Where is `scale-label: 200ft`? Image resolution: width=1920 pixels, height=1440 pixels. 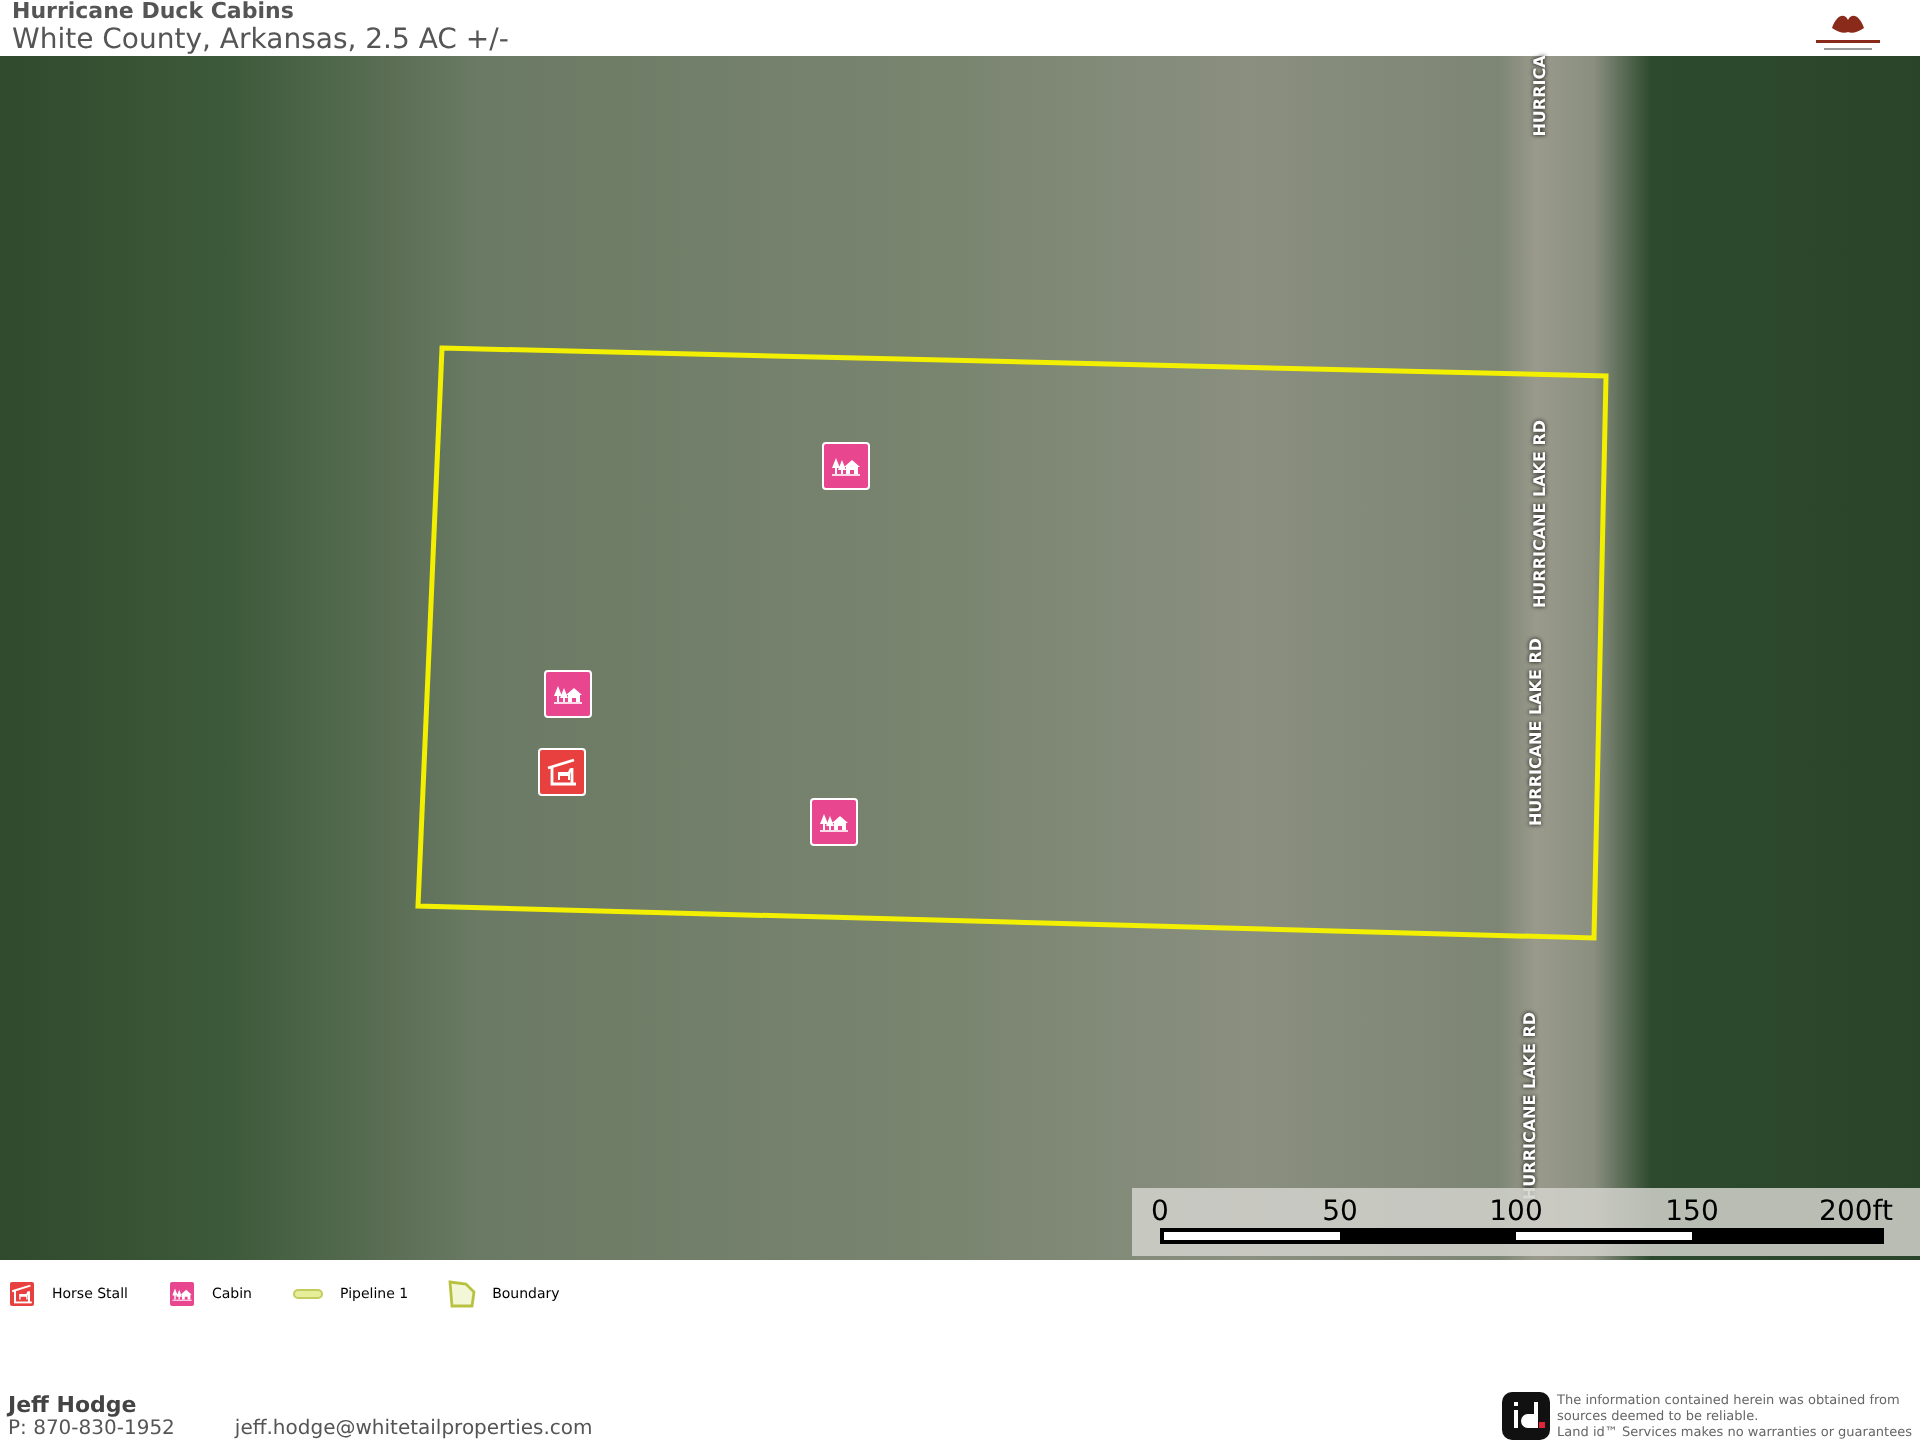 scale-label: 200ft is located at coordinates (1856, 1212).